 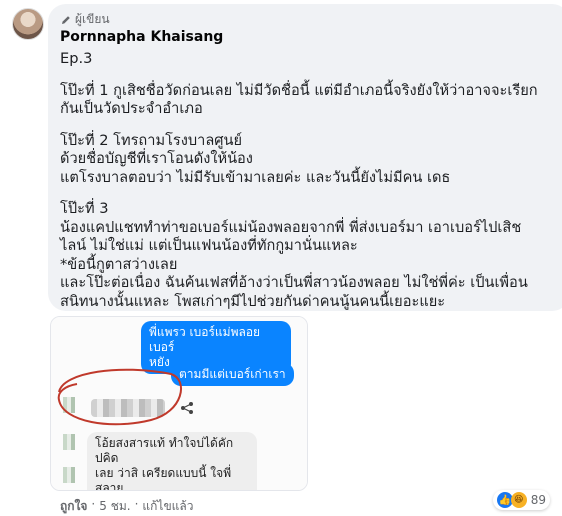 I want to click on author-badge-label: ผู้เขียน, so click(x=92, y=19).